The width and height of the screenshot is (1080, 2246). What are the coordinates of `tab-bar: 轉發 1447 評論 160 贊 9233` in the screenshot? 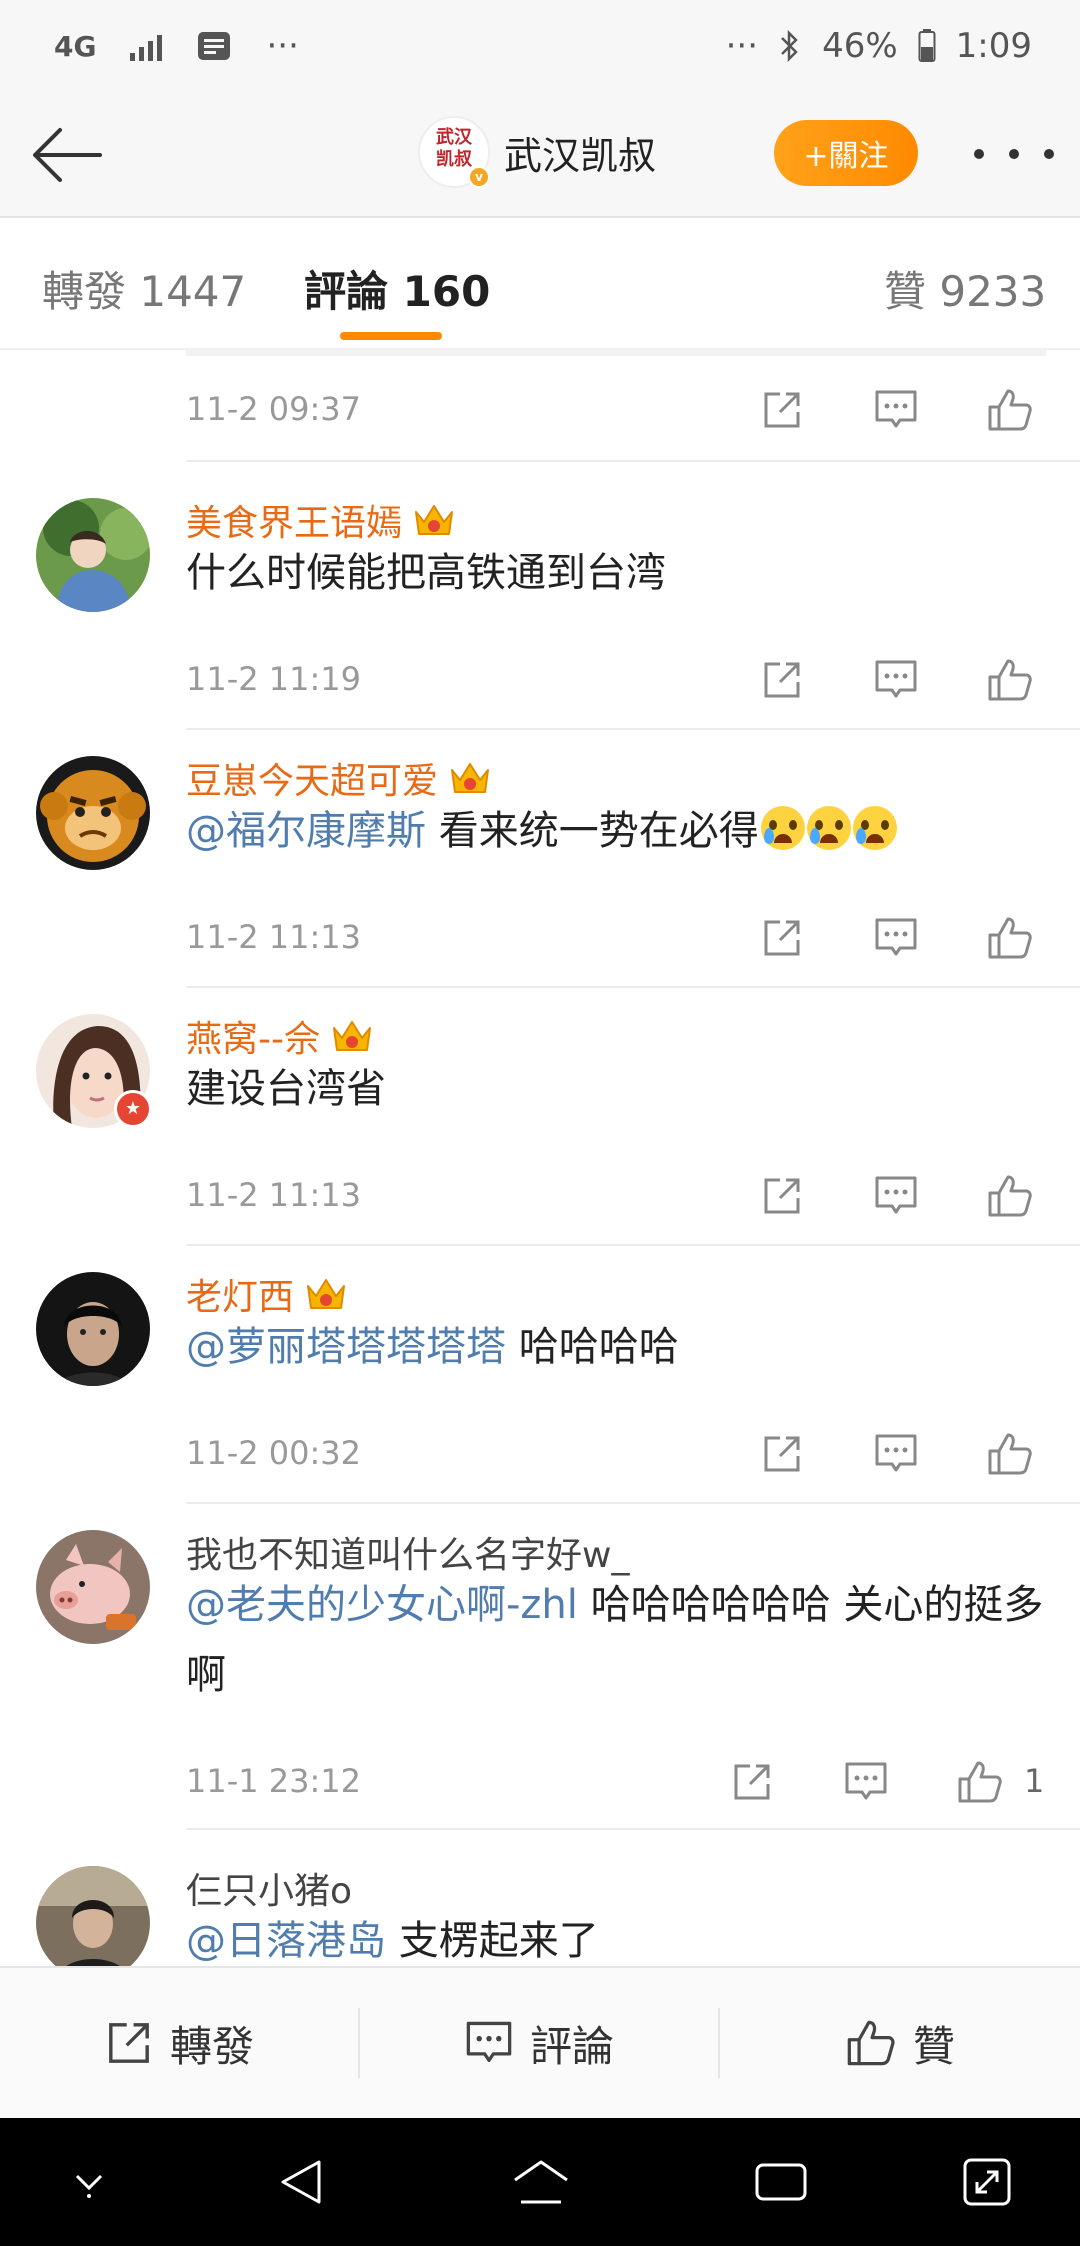 It's located at (540, 284).